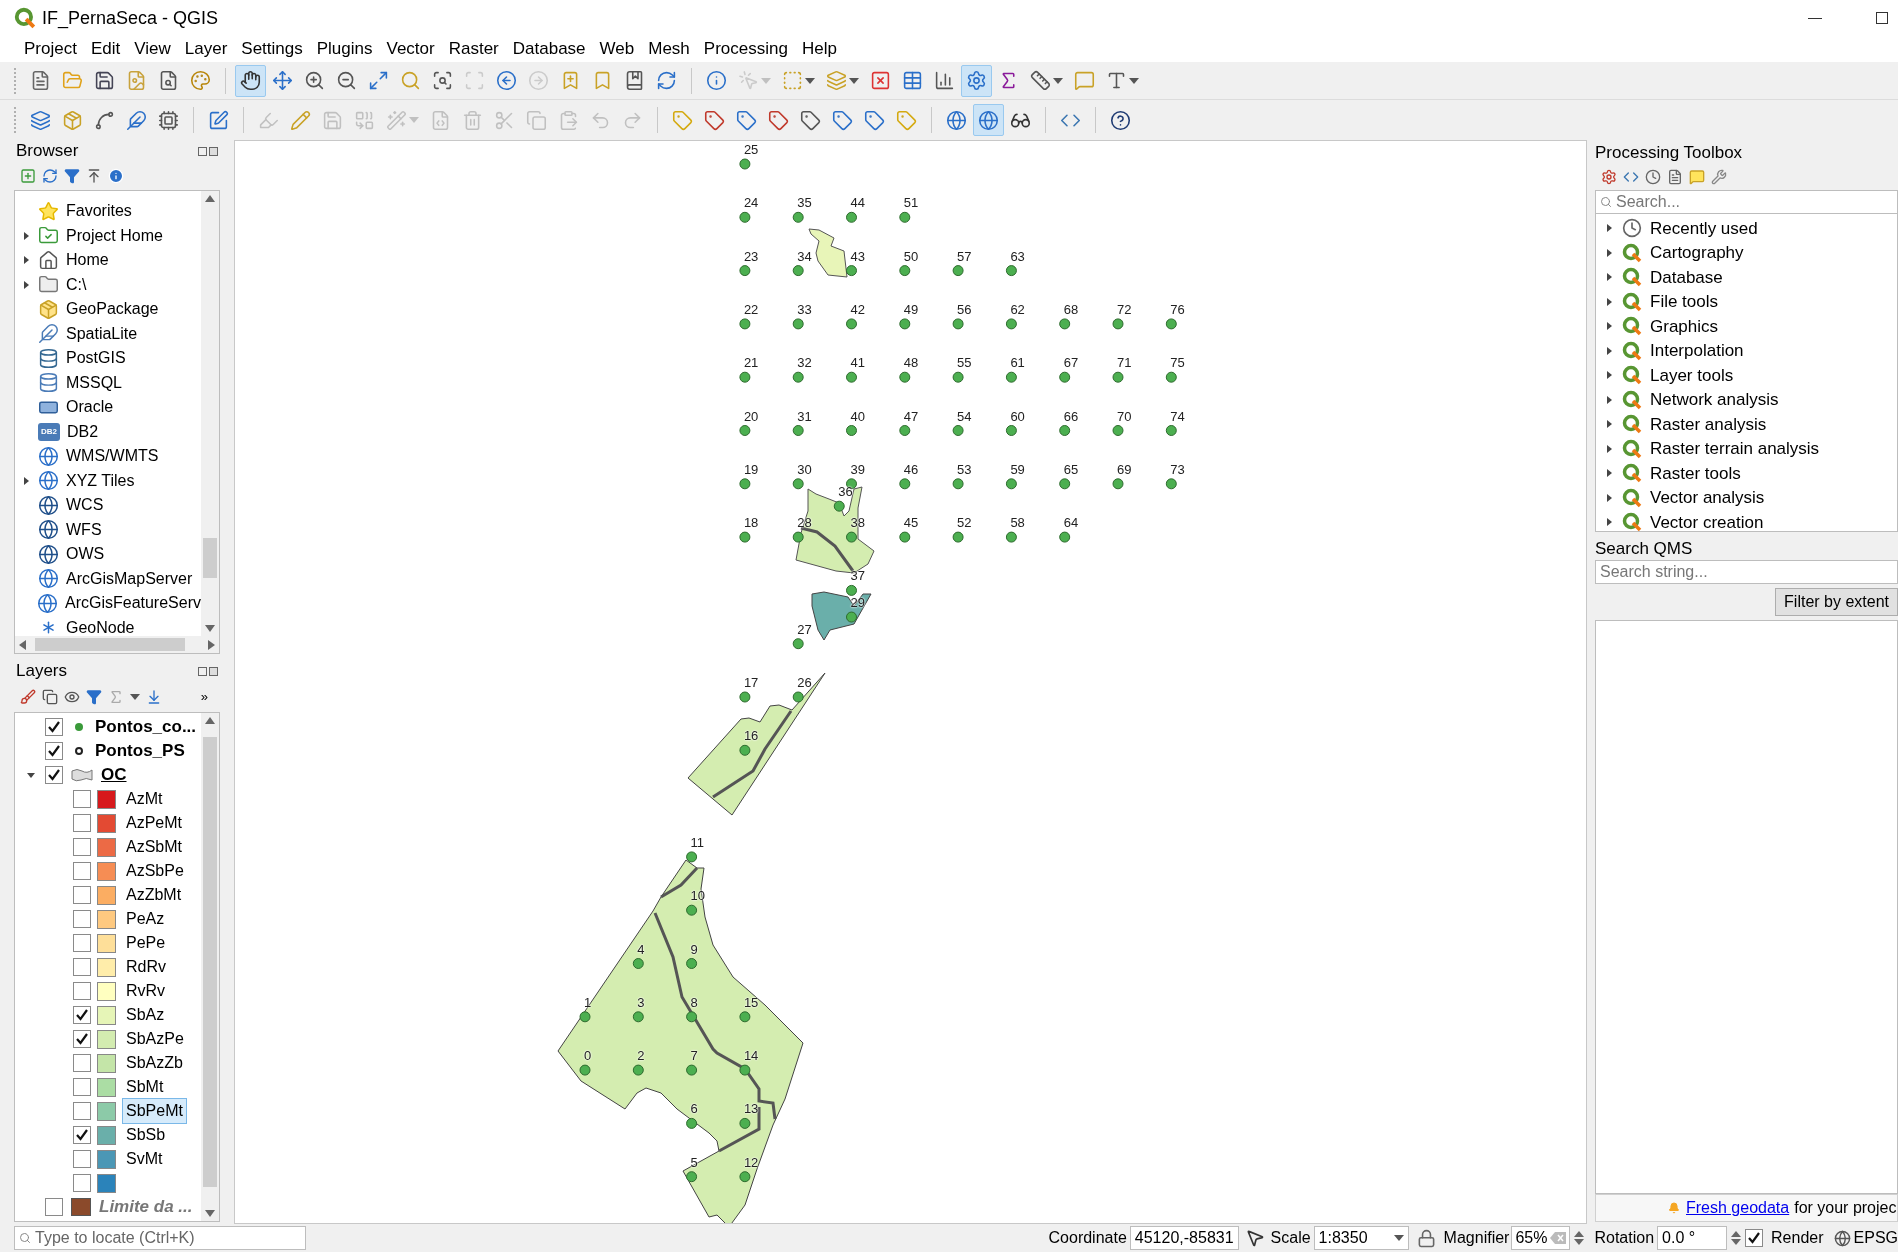 This screenshot has width=1898, height=1252. Describe the element at coordinates (1746, 350) in the screenshot. I see `toolbox-item: Interpolation` at that location.